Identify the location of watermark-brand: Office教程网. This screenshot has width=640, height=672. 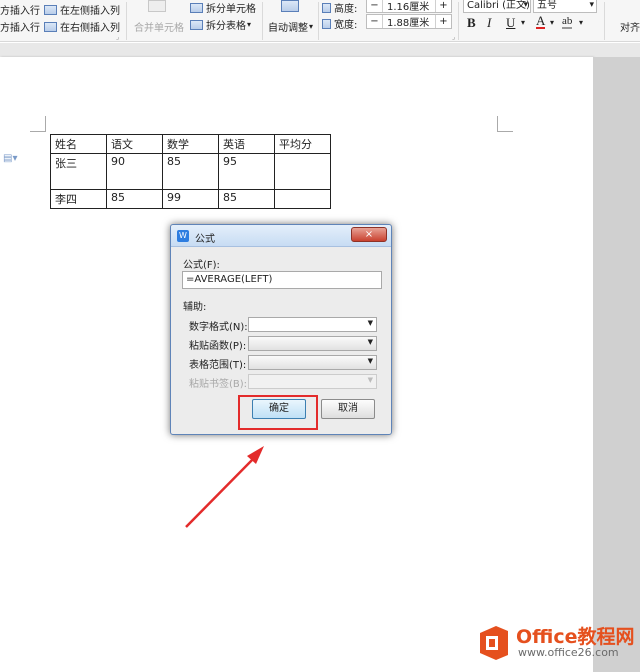
(575, 637).